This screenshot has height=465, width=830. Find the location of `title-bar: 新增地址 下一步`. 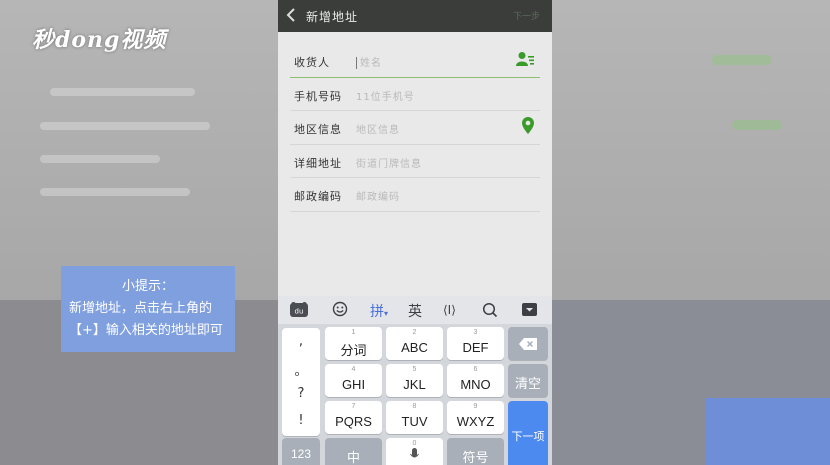

title-bar: 新增地址 下一步 is located at coordinates (415, 16).